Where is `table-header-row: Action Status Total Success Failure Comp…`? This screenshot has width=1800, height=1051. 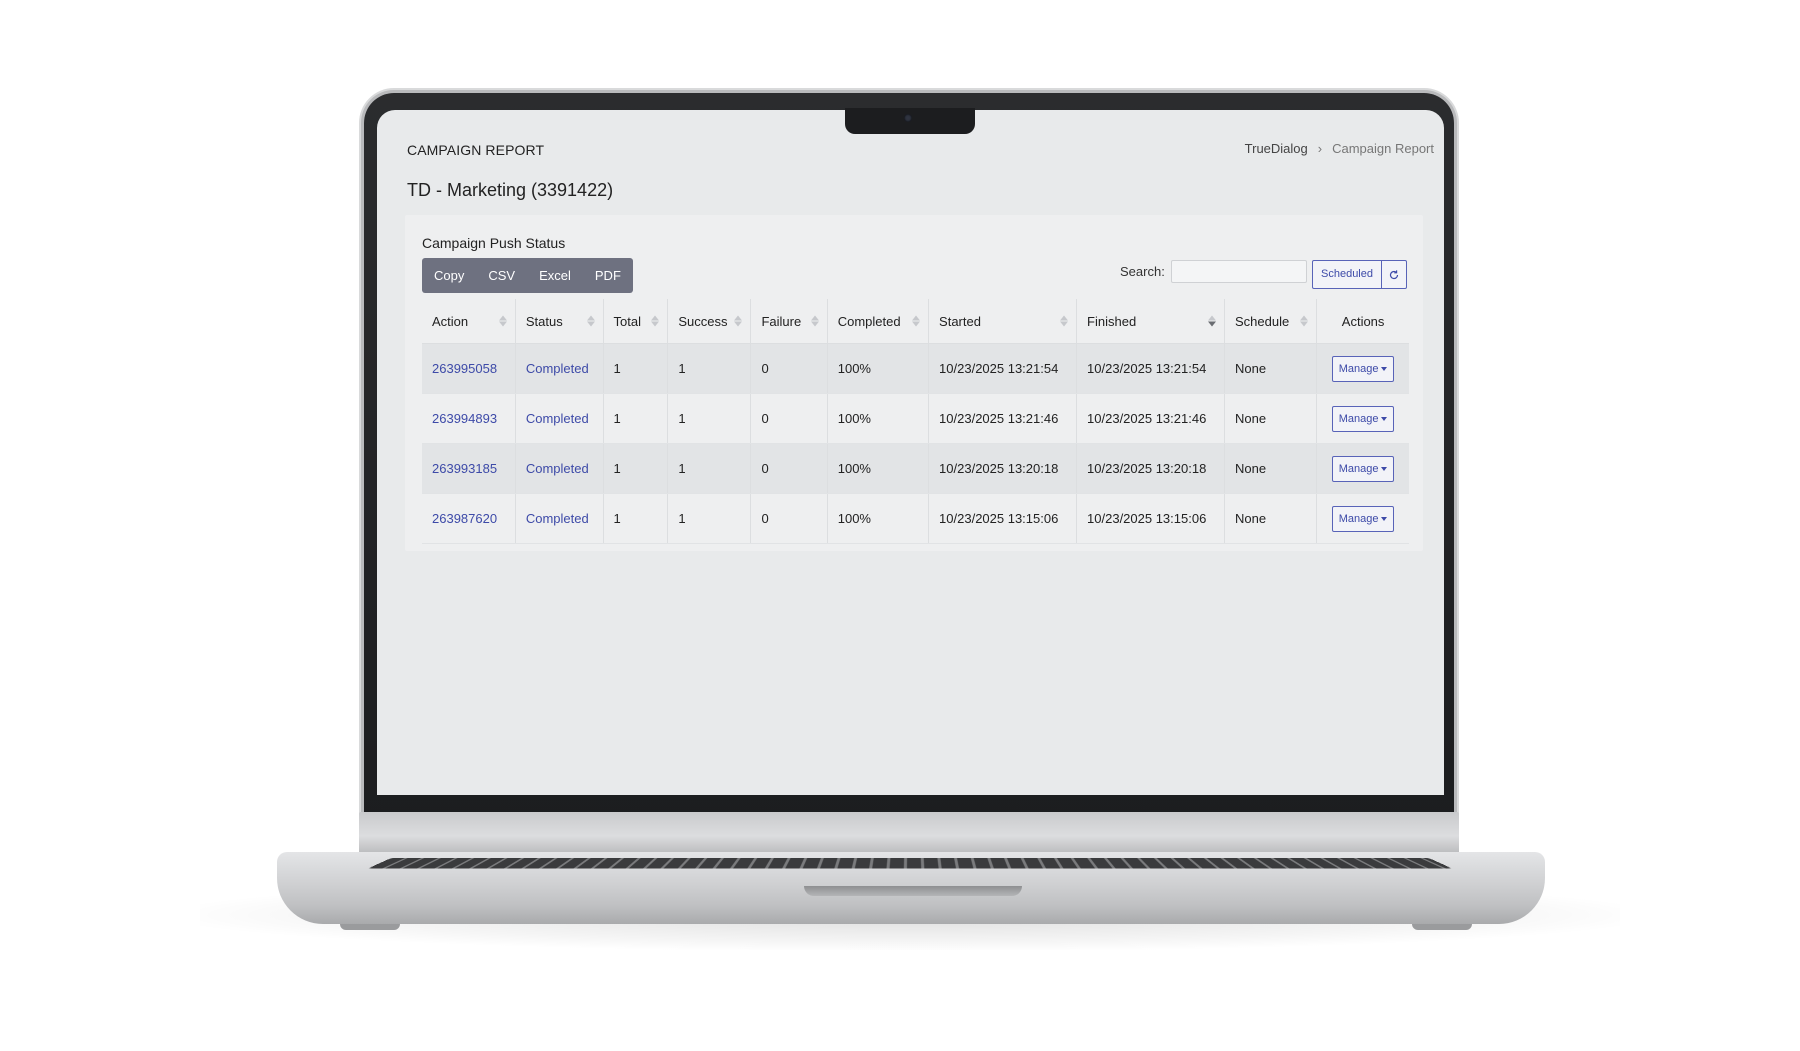 table-header-row: Action Status Total Success Failure Comp… is located at coordinates (915, 321).